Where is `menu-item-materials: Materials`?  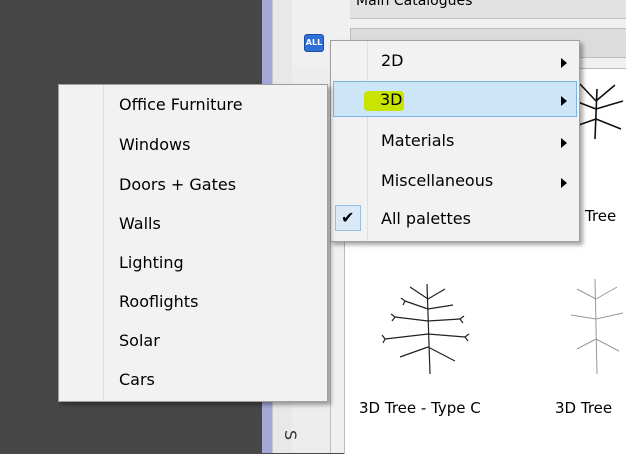
menu-item-materials: Materials is located at coordinates (454, 141).